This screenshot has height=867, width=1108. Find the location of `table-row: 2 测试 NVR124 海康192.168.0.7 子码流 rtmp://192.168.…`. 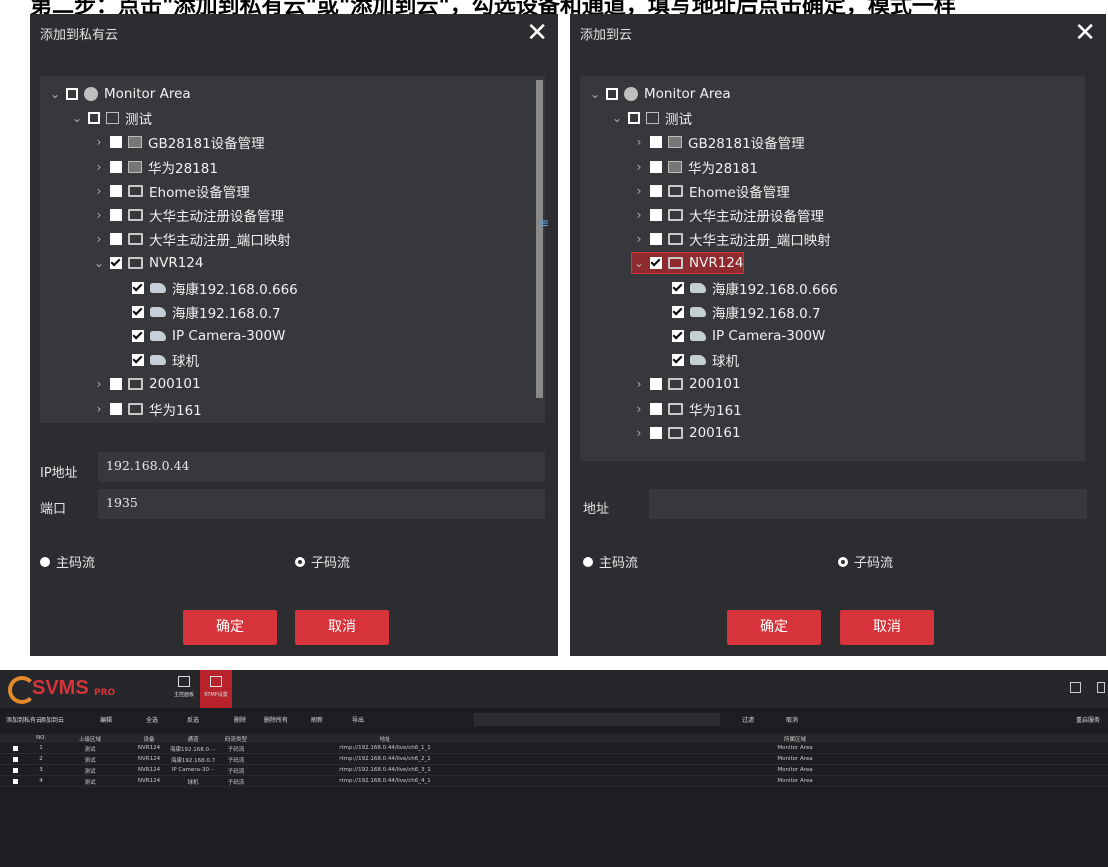

table-row: 2 测试 NVR124 海康192.168.0.7 子码流 rtmp://192.168.… is located at coordinates (554, 759).